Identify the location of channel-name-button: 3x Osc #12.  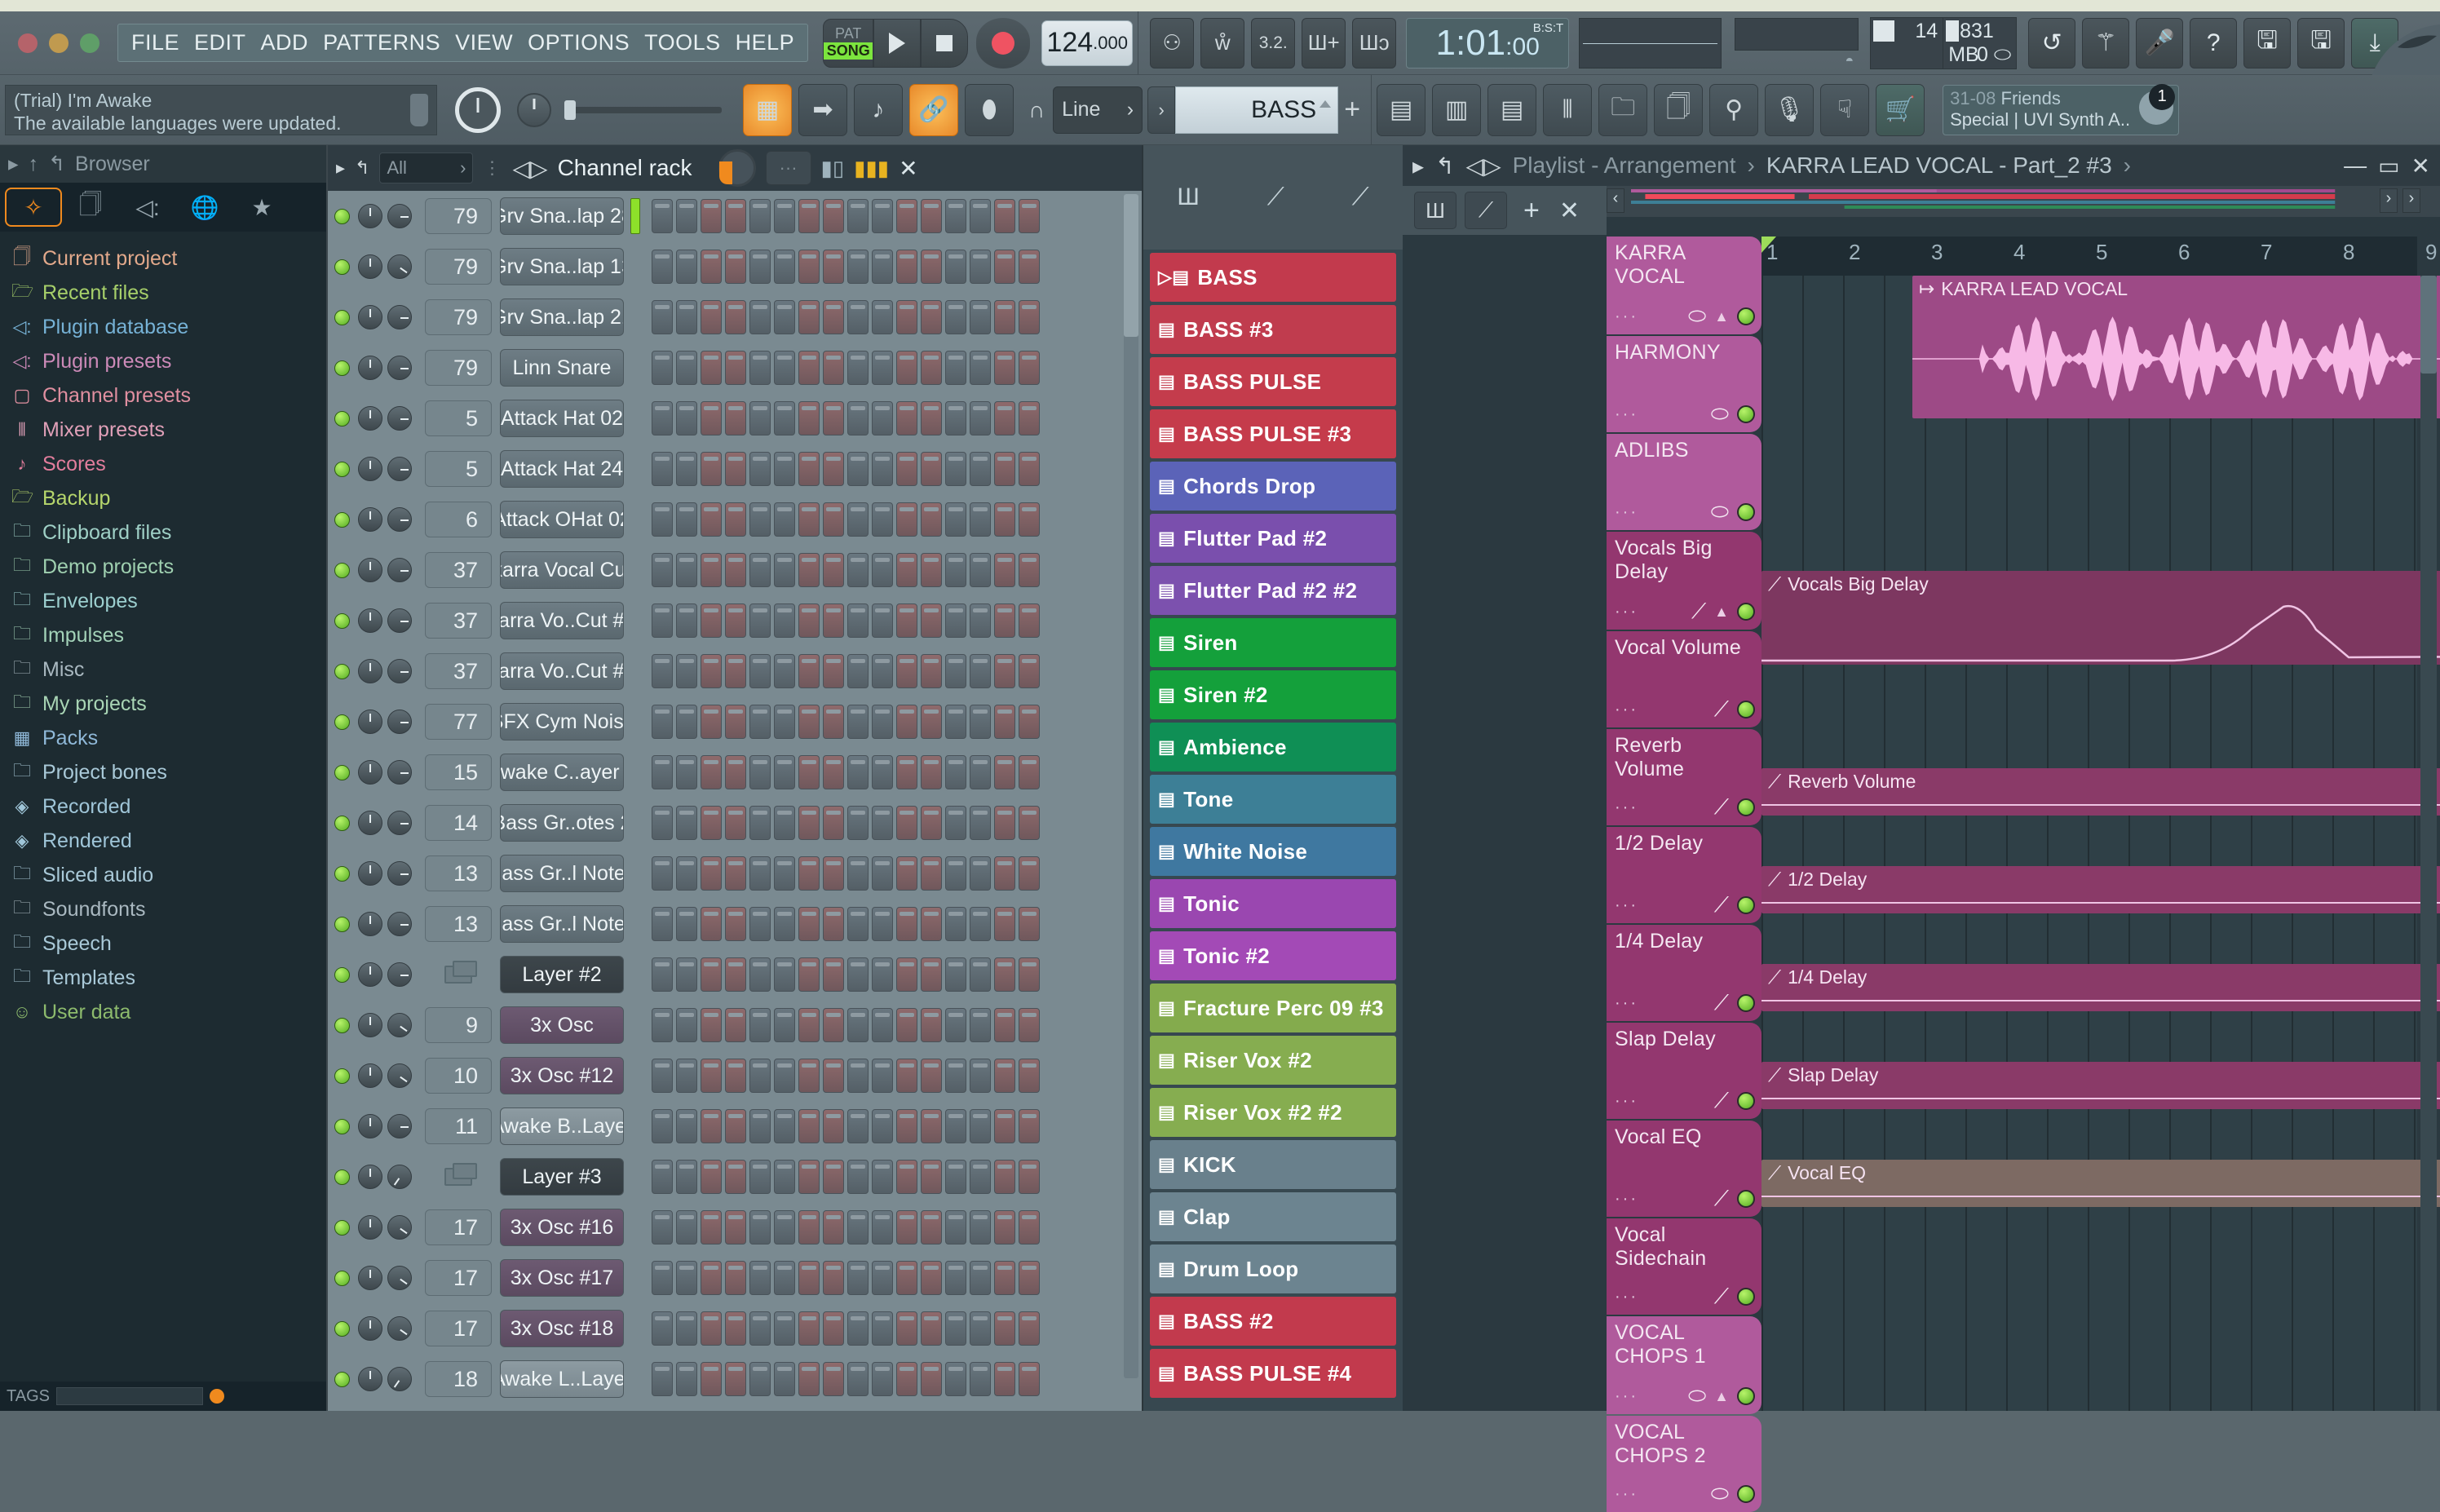
(562, 1076).